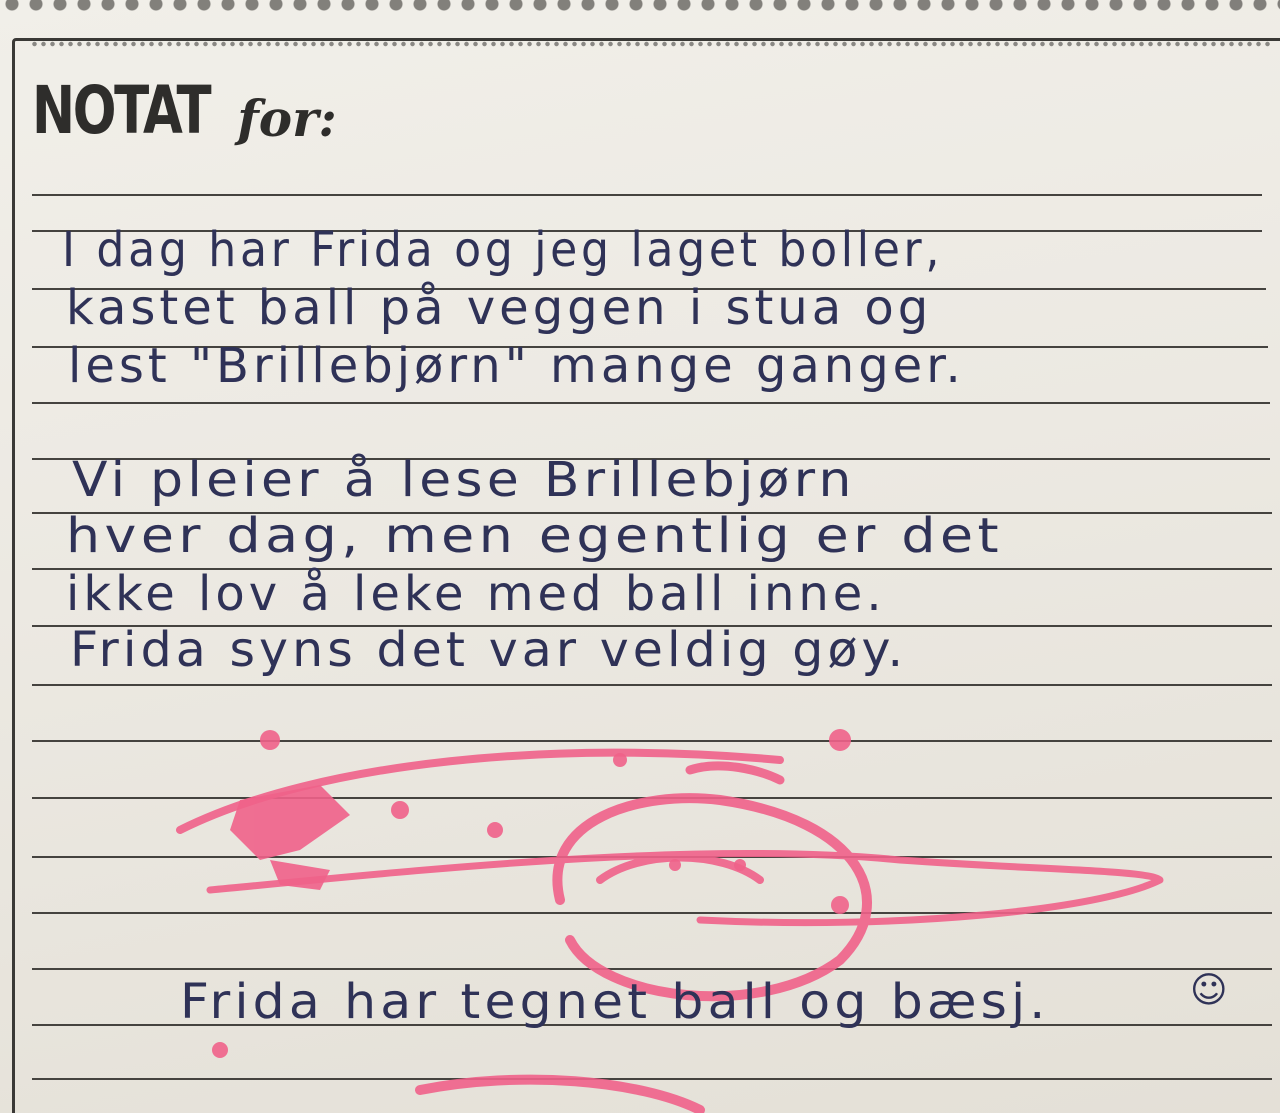 This screenshot has width=1280, height=1113. I want to click on note-line: hver dag, men egentlig er det, so click(535, 536).